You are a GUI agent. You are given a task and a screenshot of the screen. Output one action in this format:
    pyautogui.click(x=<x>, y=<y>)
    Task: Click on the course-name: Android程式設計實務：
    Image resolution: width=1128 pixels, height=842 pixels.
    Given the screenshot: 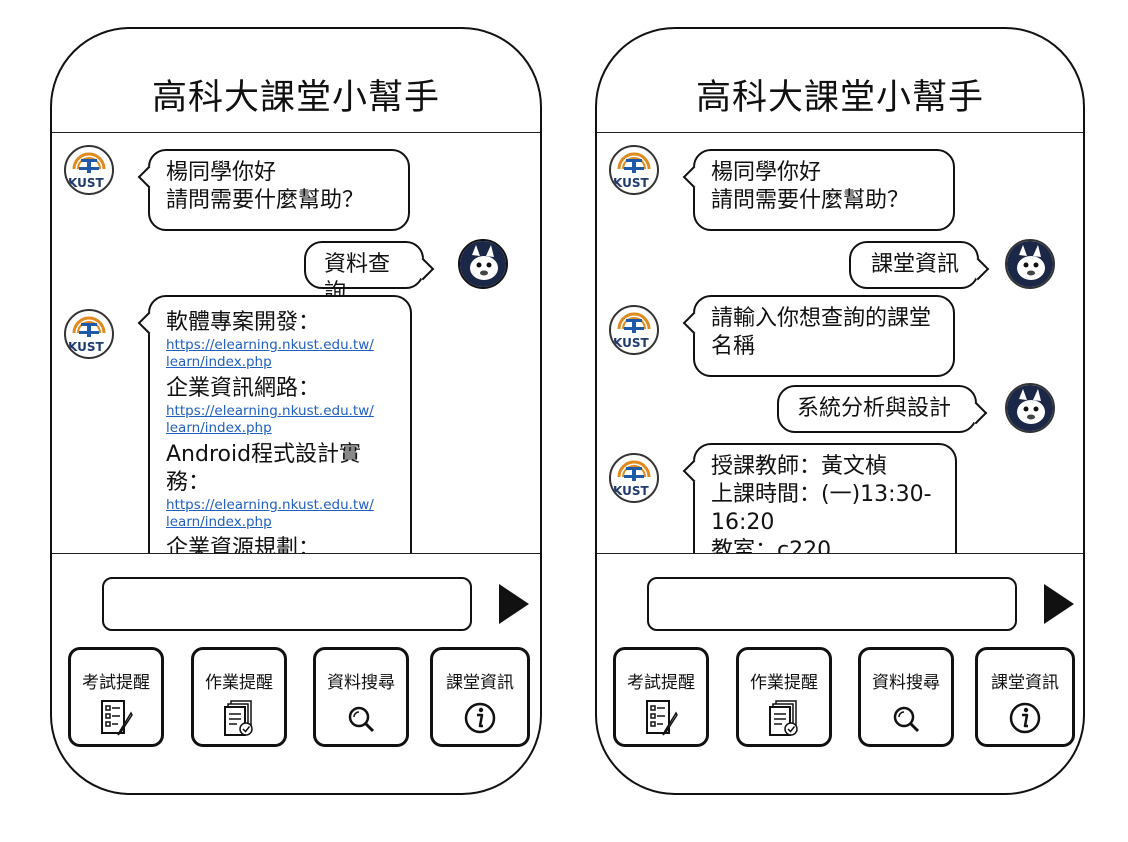 What is the action you would take?
    pyautogui.click(x=264, y=468)
    